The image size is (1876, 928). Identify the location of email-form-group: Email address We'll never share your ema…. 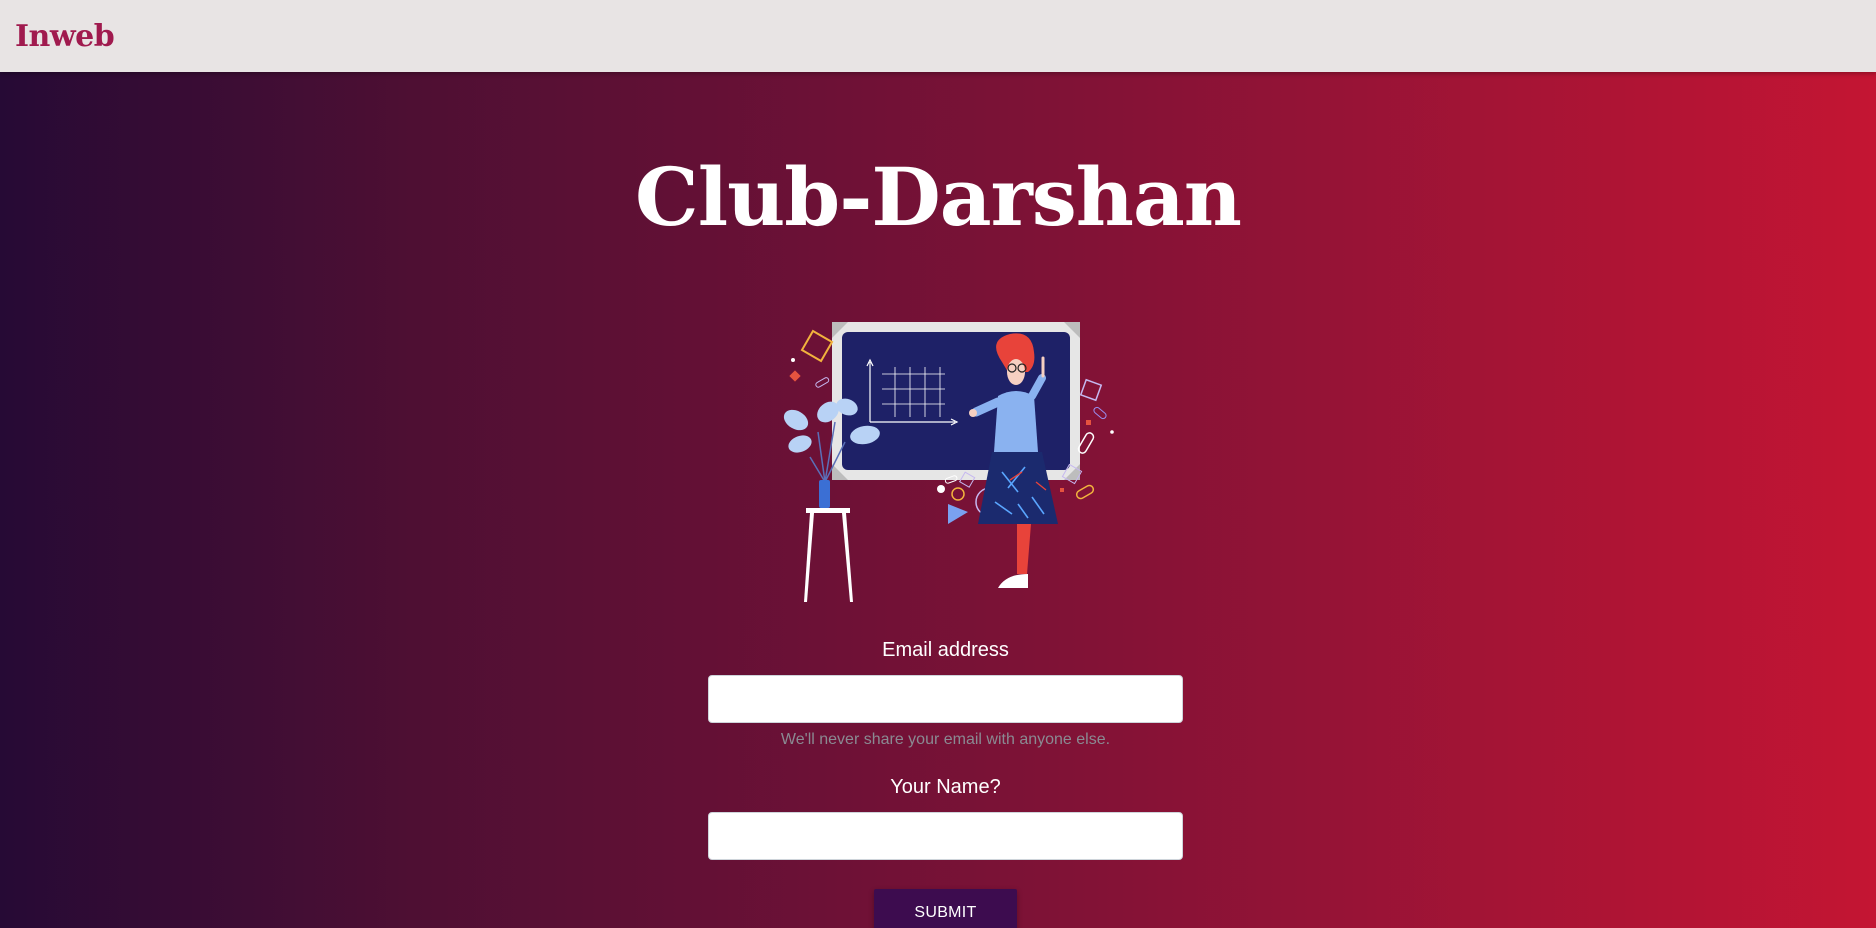
(945, 694).